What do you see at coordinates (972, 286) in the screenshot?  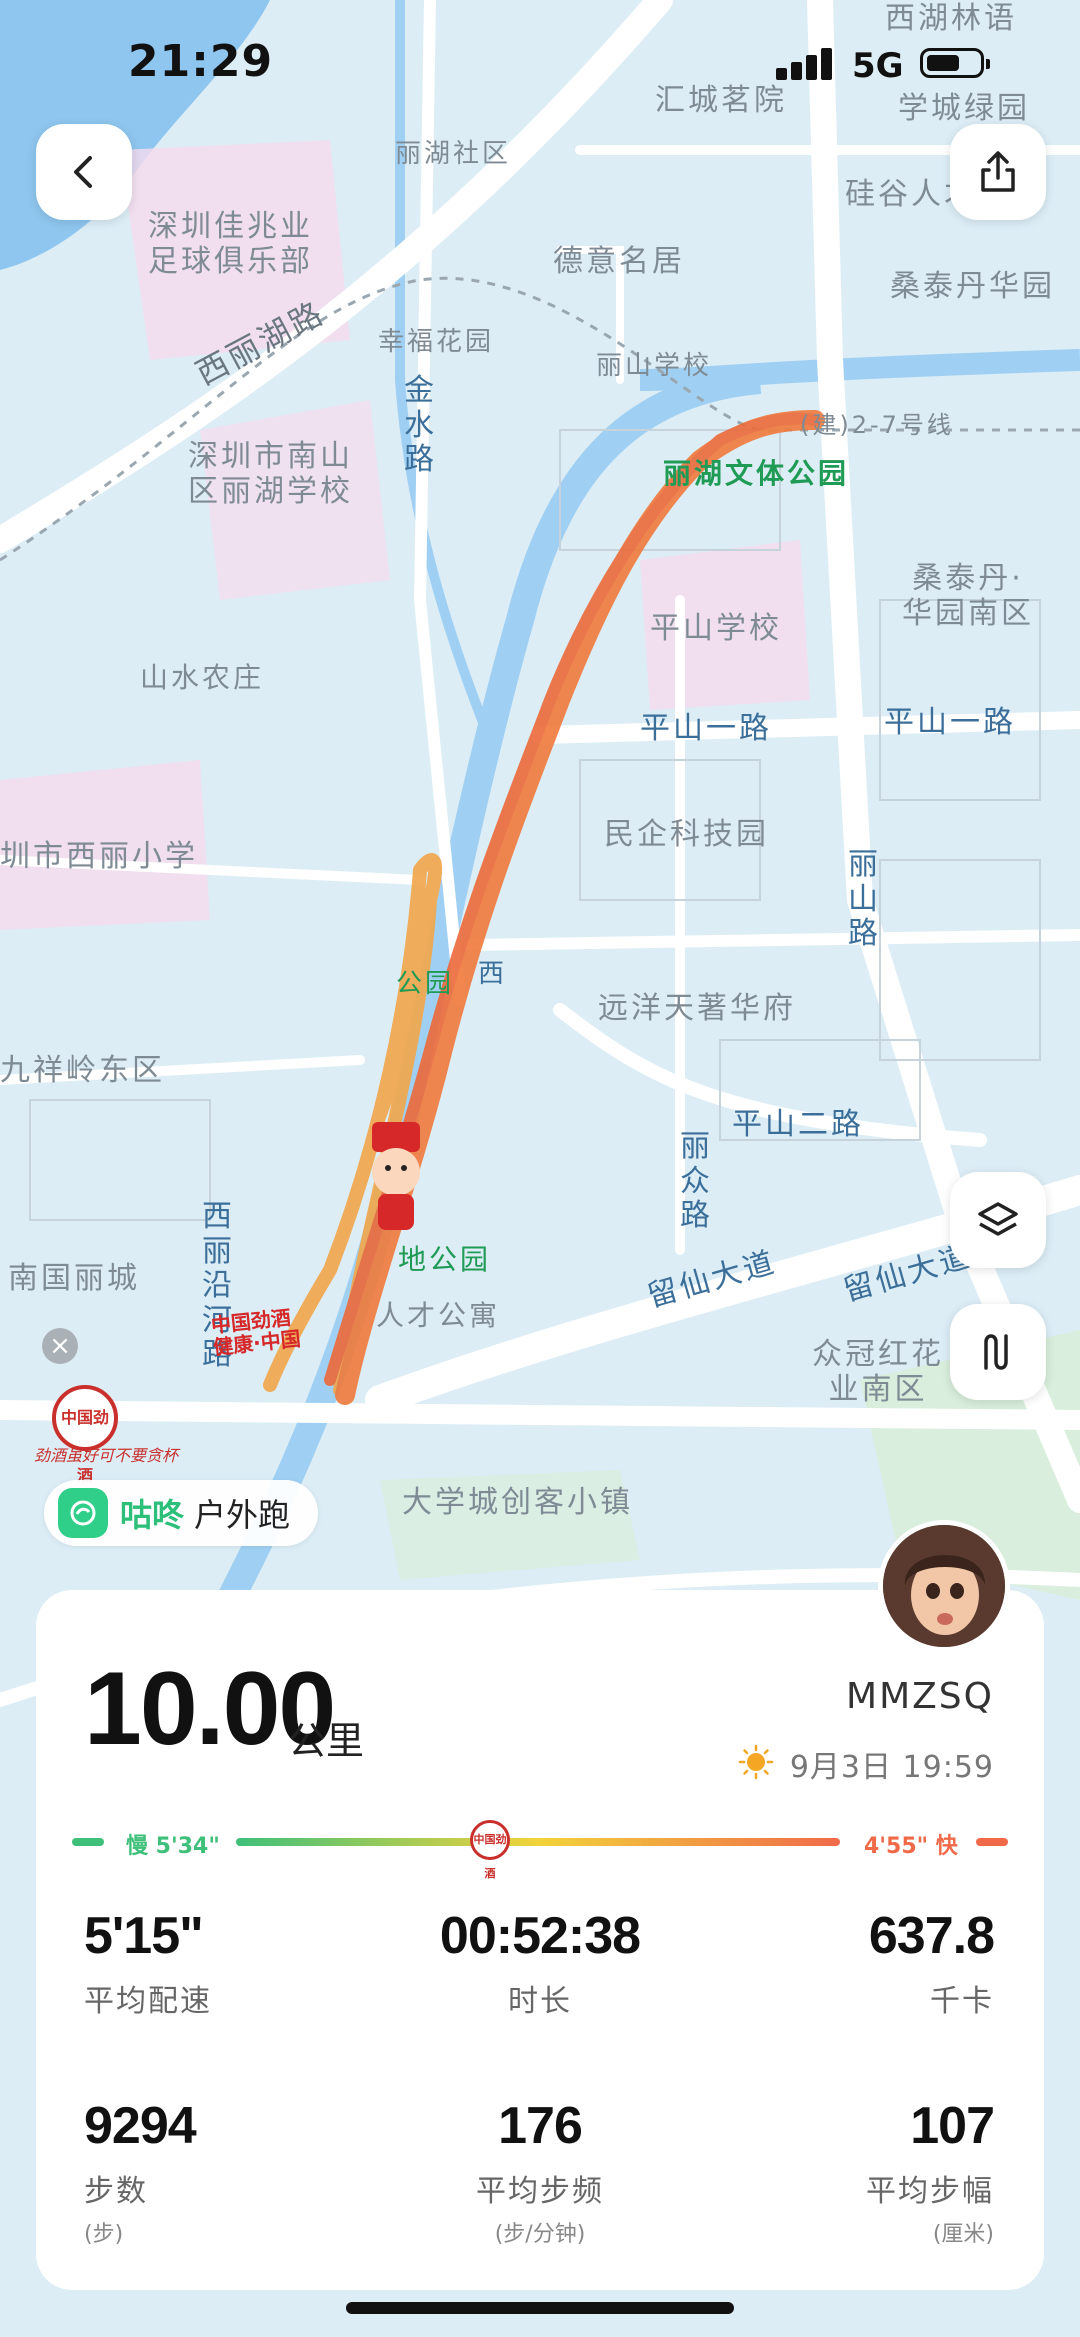 I see `map-label: 桑泰丹华园` at bounding box center [972, 286].